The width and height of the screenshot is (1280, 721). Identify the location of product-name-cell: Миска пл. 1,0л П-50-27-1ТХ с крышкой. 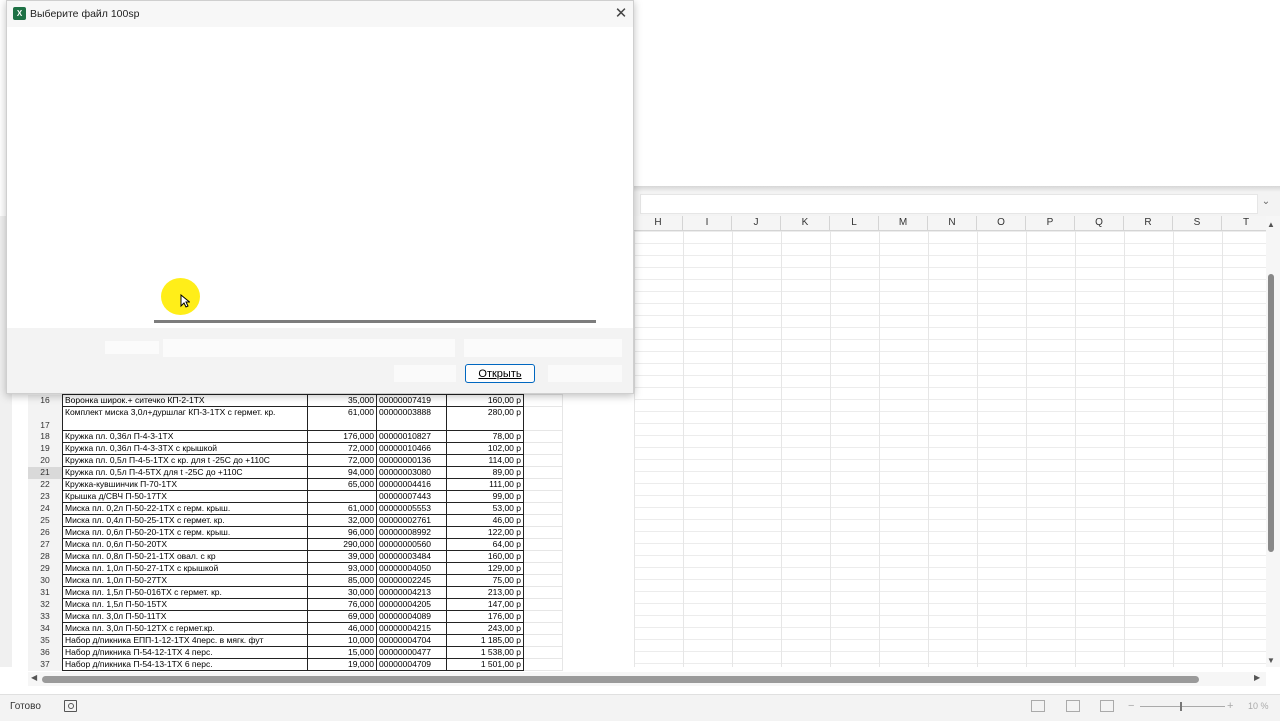
(185, 568).